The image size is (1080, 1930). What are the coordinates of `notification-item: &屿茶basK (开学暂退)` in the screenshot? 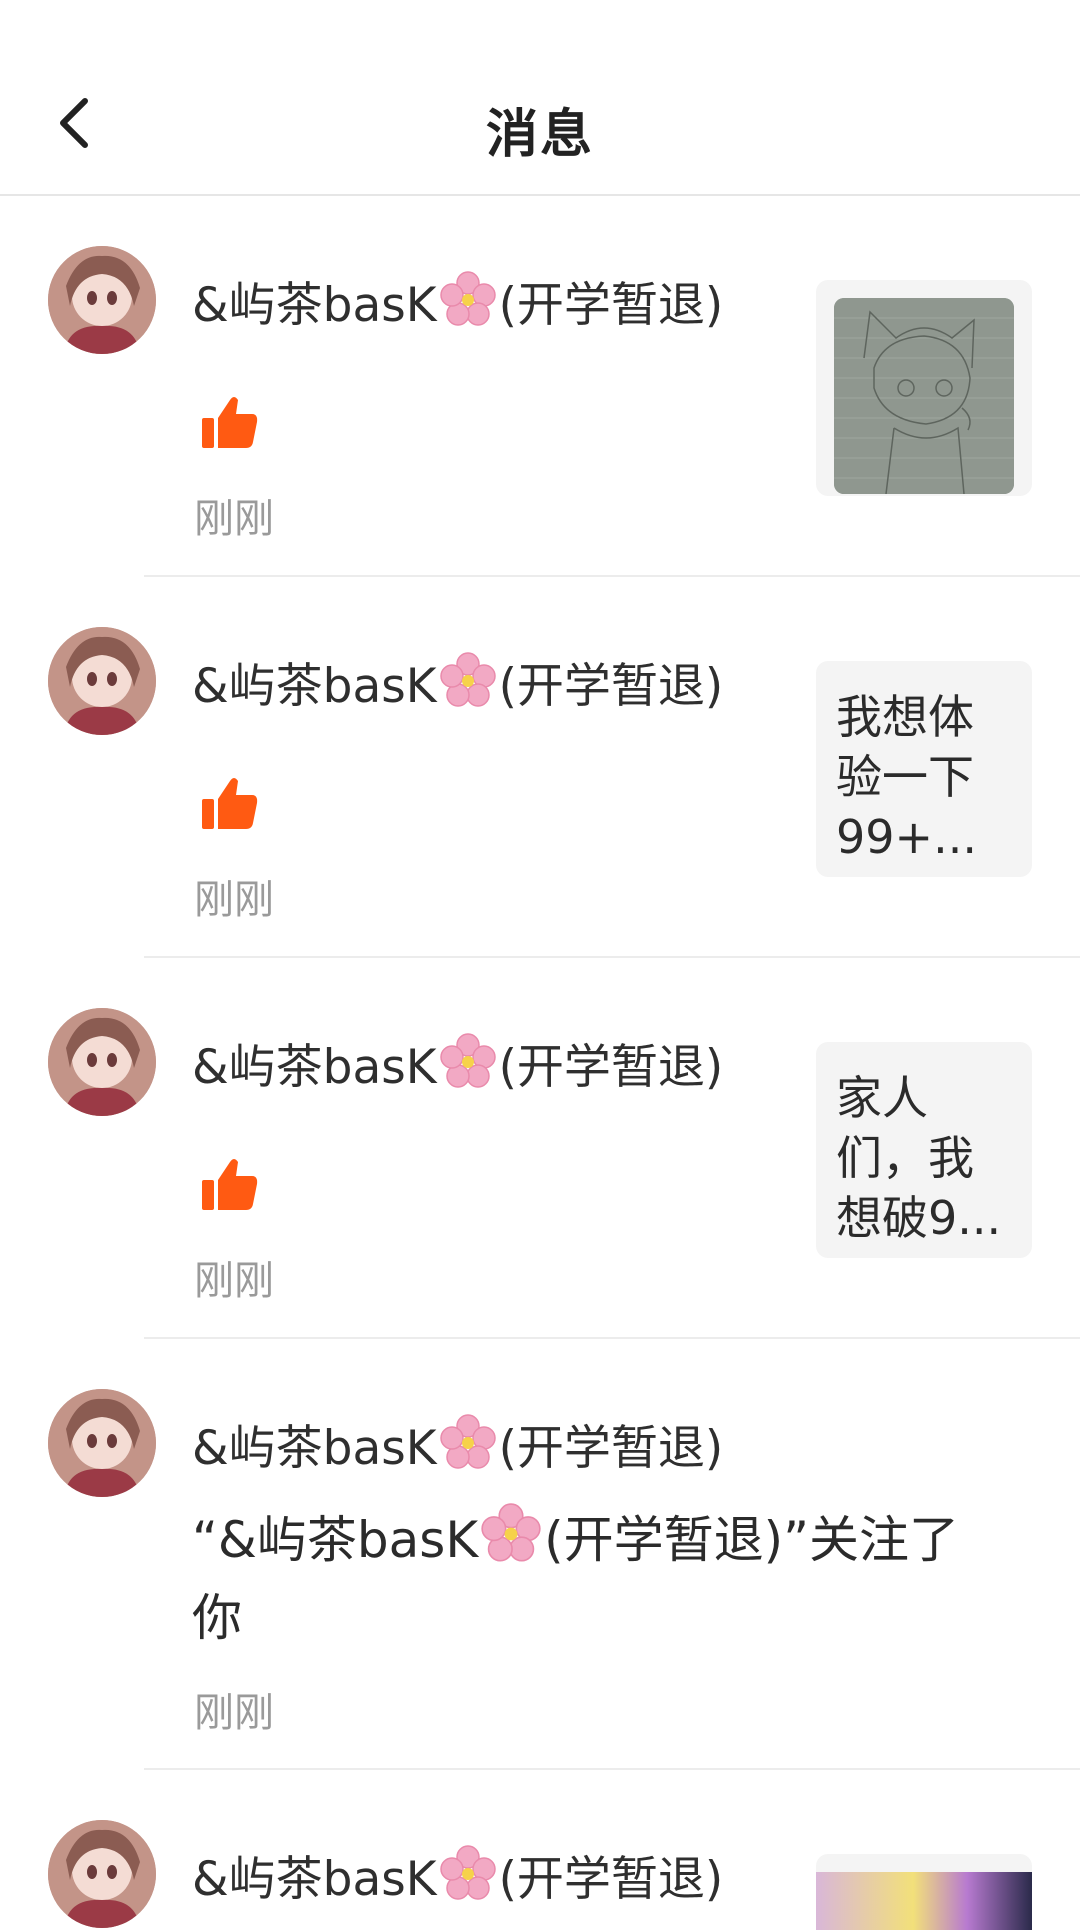 It's located at (540, 1850).